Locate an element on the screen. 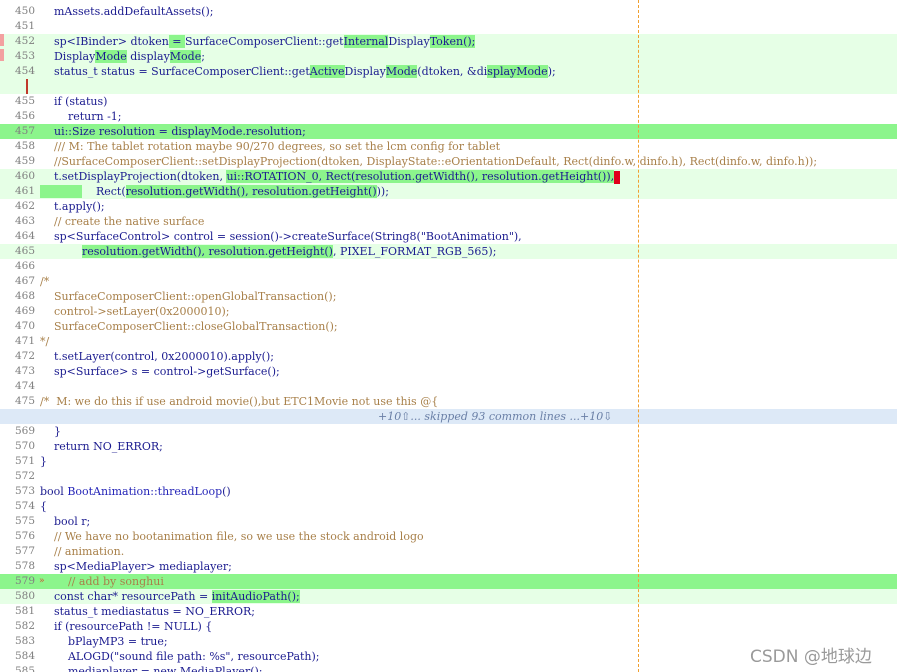 The width and height of the screenshot is (897, 672). code-token: mediaplayer = new MediaPlayer(); is located at coordinates (151, 668).